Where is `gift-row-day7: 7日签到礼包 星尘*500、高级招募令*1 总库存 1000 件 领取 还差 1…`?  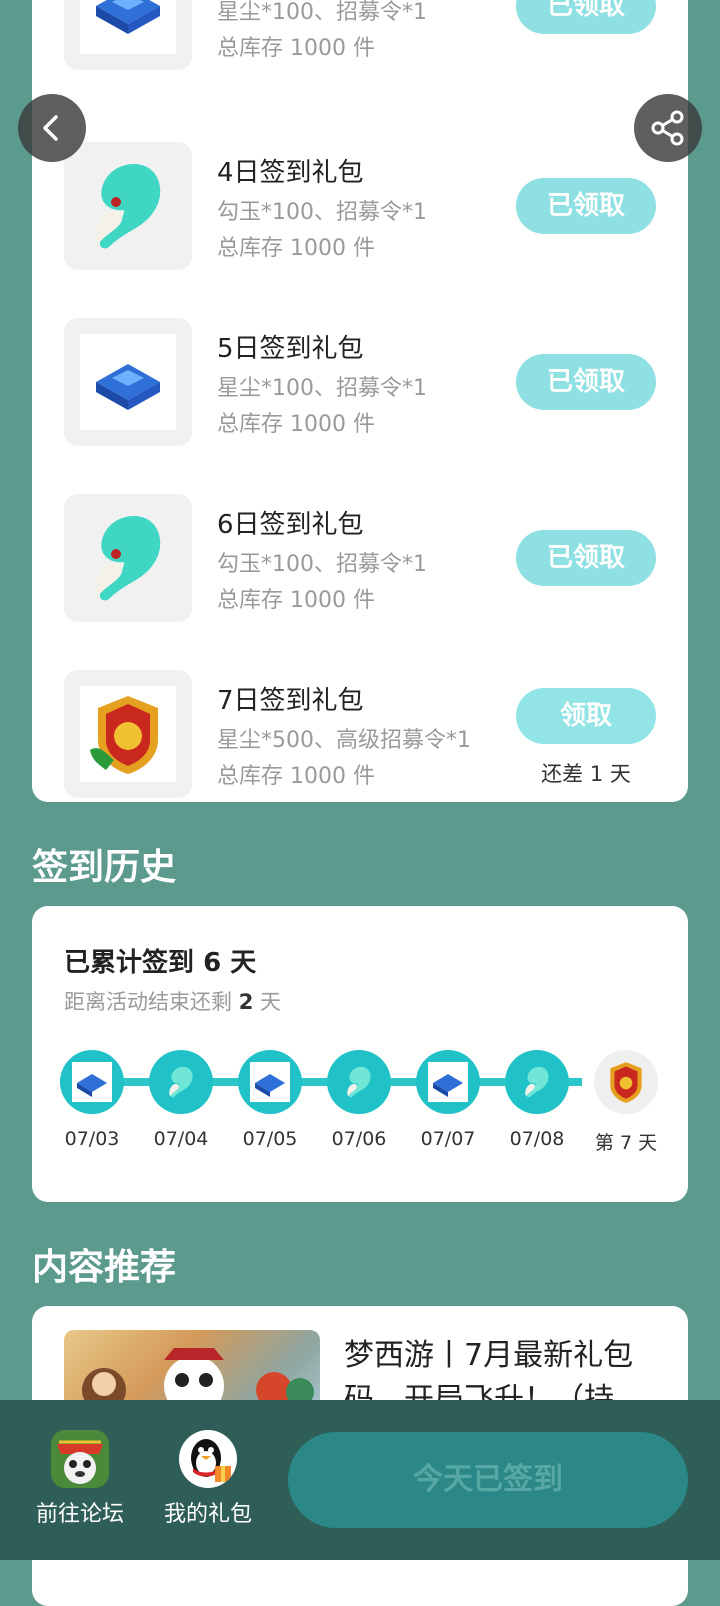 gift-row-day7: 7日签到礼包 星尘*500、高级招募令*1 总库存 1000 件 领取 还差 1… is located at coordinates (360, 735).